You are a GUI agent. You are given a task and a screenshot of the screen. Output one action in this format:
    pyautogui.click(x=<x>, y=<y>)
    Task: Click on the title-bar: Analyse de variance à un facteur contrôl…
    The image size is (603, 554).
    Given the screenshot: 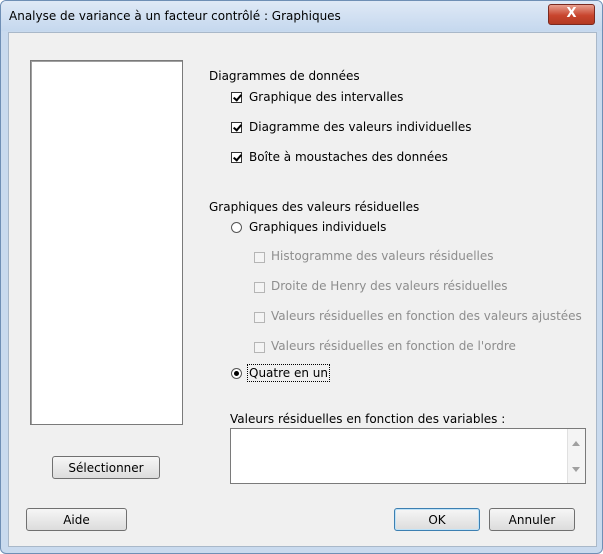 What is the action you would take?
    pyautogui.click(x=301, y=16)
    